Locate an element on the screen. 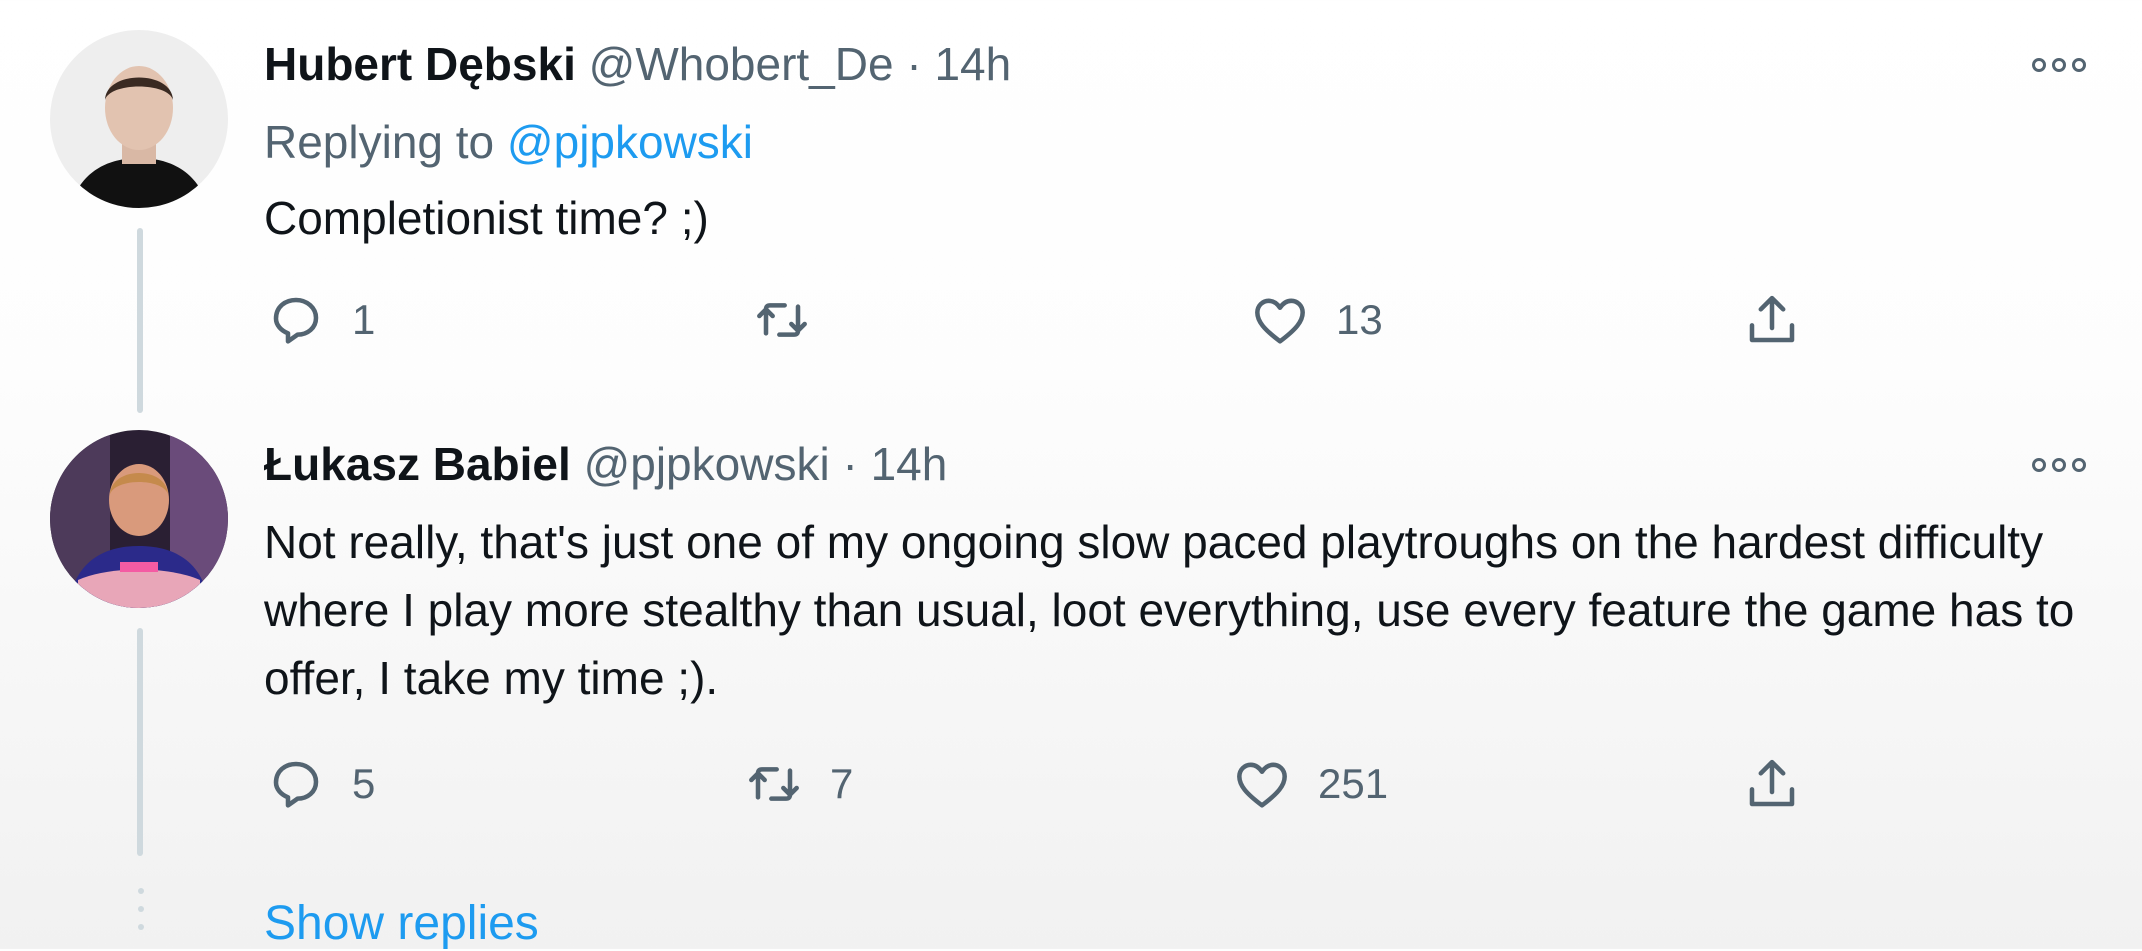 This screenshot has width=2142, height=951. tweet-header: Hubert Dębski @Whobert_De · 14h is located at coordinates (637, 64).